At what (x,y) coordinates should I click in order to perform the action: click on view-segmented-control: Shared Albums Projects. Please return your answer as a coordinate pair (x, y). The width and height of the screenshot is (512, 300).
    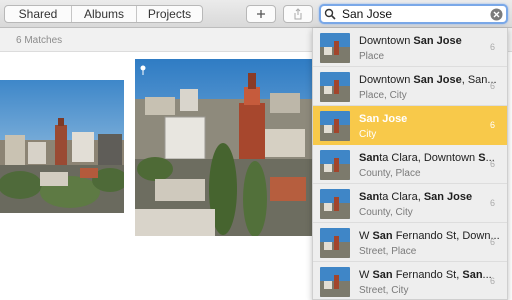
    Looking at the image, I should click on (103, 14).